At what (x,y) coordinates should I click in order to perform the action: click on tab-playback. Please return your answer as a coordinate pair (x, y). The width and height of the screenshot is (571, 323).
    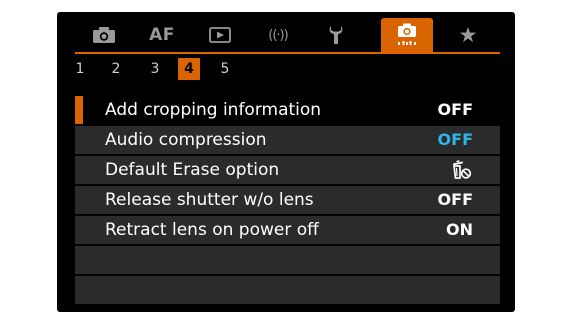
    Looking at the image, I should click on (220, 35).